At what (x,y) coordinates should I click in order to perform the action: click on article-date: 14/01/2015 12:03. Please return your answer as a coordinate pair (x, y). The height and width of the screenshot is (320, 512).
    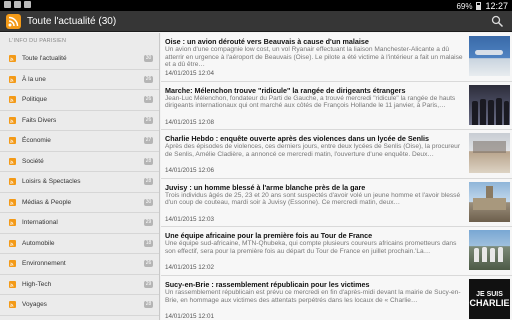
    Looking at the image, I should click on (190, 219).